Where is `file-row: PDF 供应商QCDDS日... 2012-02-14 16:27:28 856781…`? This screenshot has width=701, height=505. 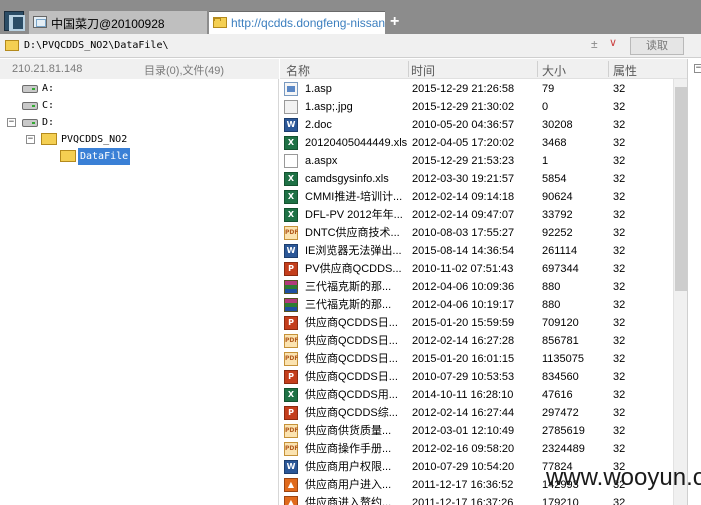 file-row: PDF 供应商QCDDS日... 2012-02-14 16:27:28 856781… is located at coordinates (476, 341).